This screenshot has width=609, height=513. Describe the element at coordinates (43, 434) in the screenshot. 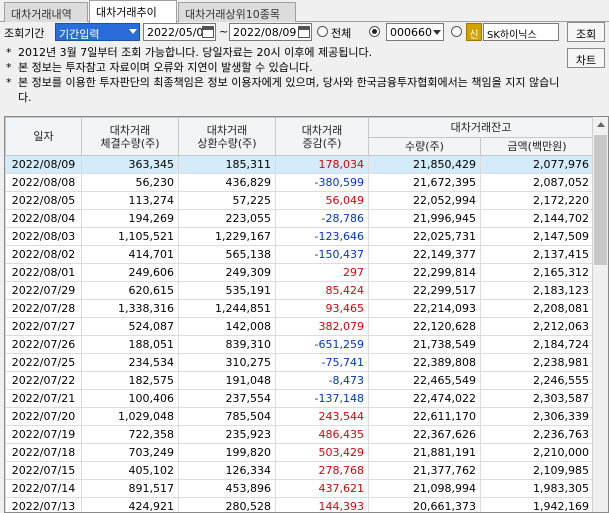

I see `cell-date: 2022/07/19` at that location.